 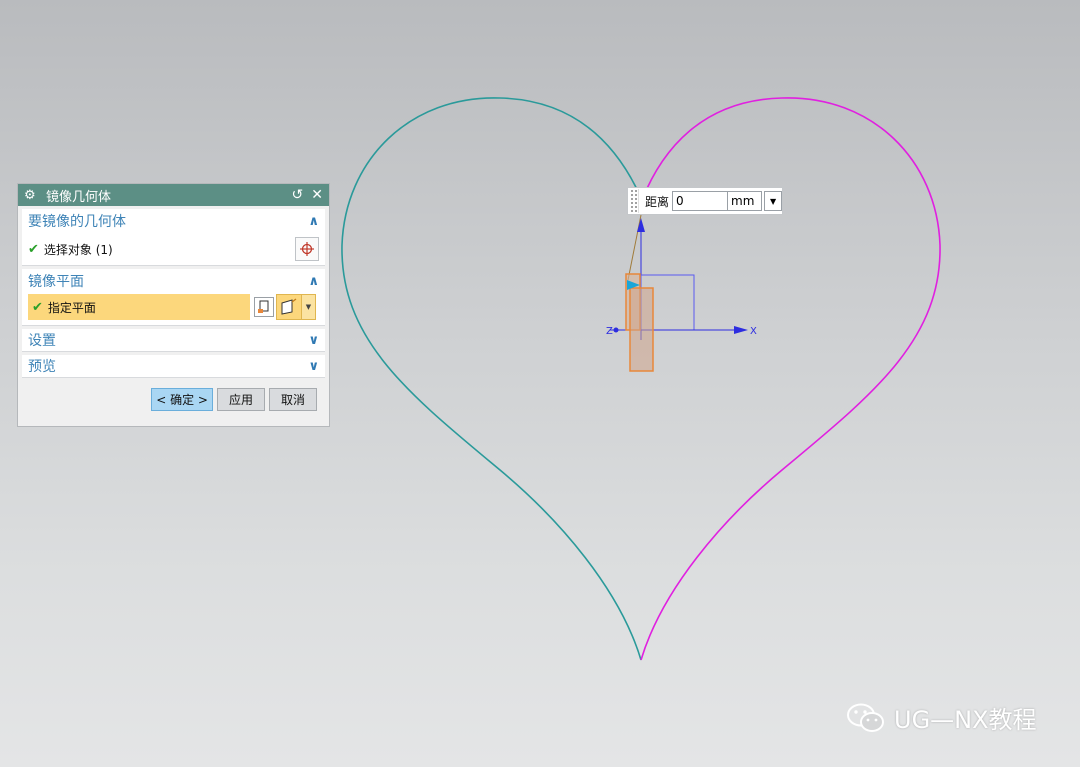 I want to click on dialog-title: 镜像几何体, so click(x=79, y=197).